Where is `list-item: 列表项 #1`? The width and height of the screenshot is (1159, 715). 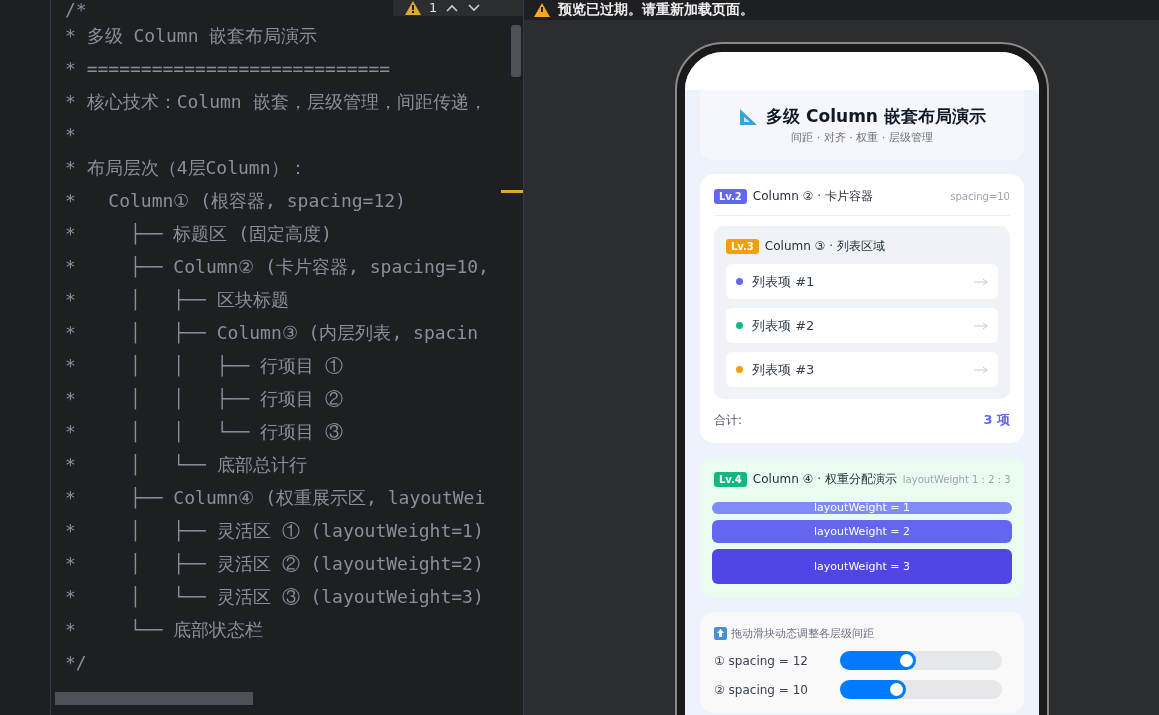 list-item: 列表项 #1 is located at coordinates (862, 281).